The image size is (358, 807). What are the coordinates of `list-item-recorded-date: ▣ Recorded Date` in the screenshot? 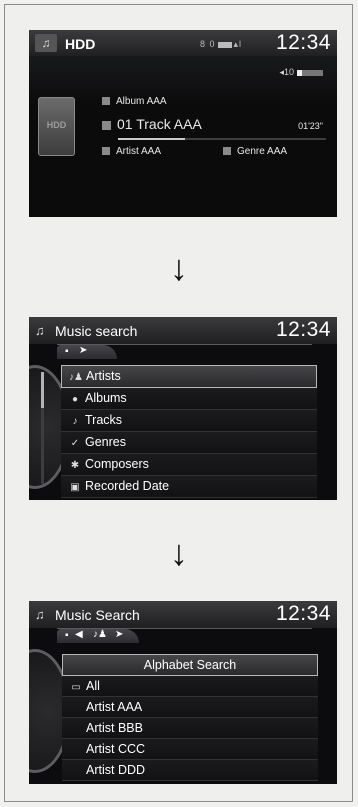 It's located at (189, 487).